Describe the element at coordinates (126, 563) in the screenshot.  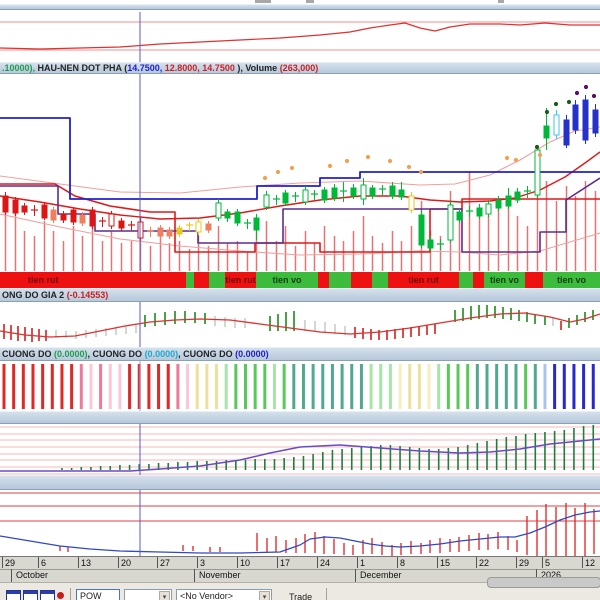
I see `axis-tick-label: 20` at that location.